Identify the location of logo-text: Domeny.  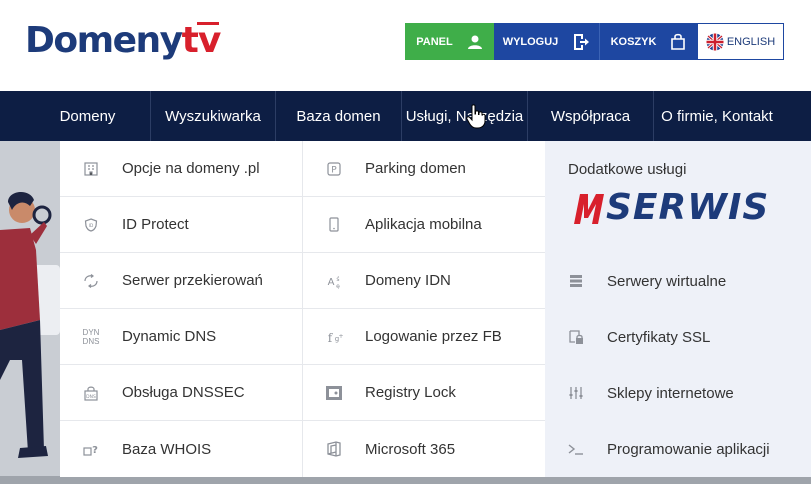
(104, 40).